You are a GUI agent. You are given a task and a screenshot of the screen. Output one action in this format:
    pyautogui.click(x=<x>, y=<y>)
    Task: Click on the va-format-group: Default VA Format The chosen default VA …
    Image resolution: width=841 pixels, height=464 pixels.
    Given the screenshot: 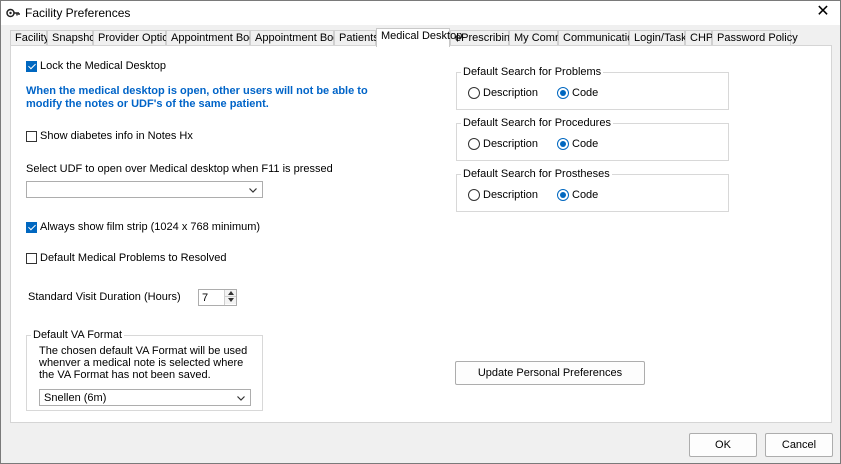 What is the action you would take?
    pyautogui.click(x=144, y=370)
    